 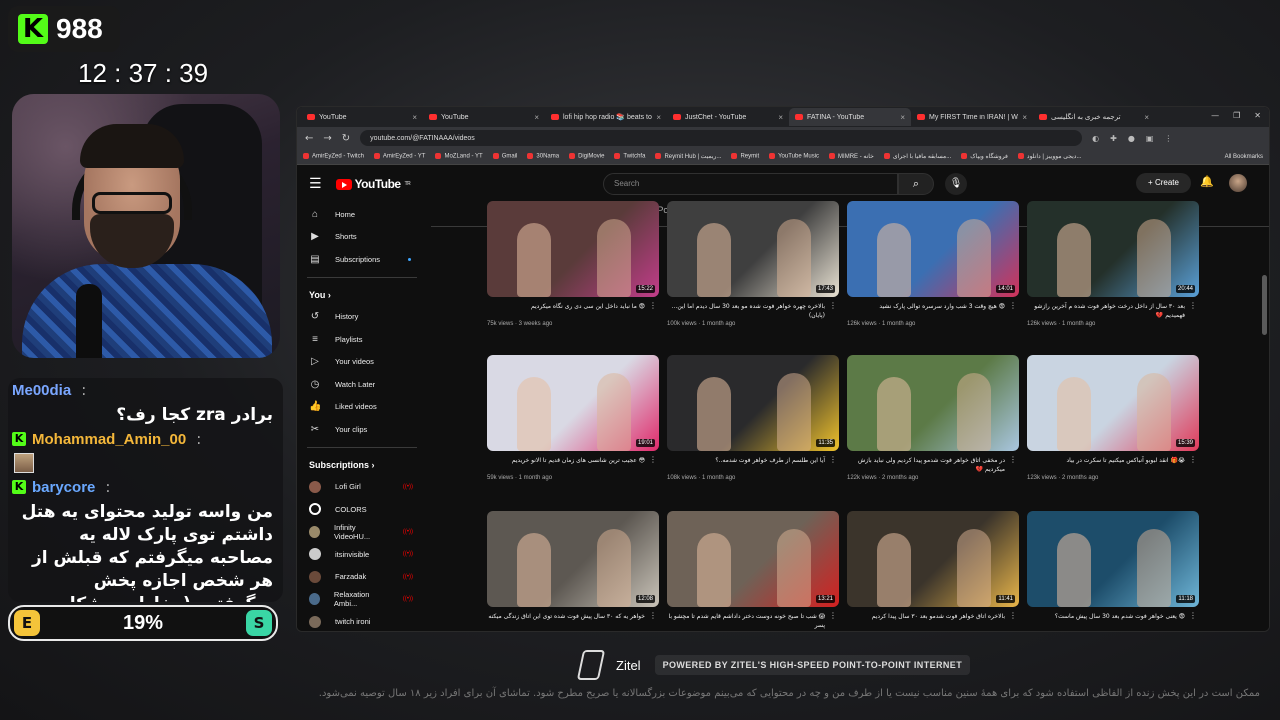 What do you see at coordinates (362, 362) in the screenshot?
I see `sidebar-item: ▷ Your videos` at bounding box center [362, 362].